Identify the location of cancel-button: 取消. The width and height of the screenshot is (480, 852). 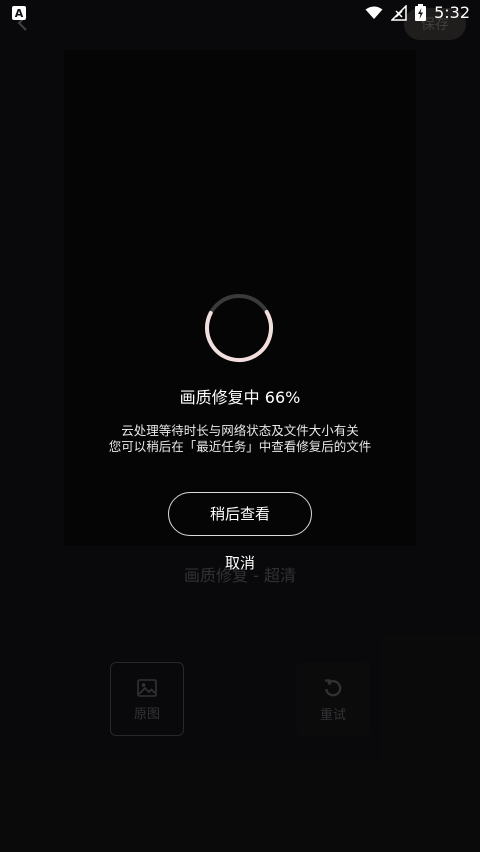
(240, 563).